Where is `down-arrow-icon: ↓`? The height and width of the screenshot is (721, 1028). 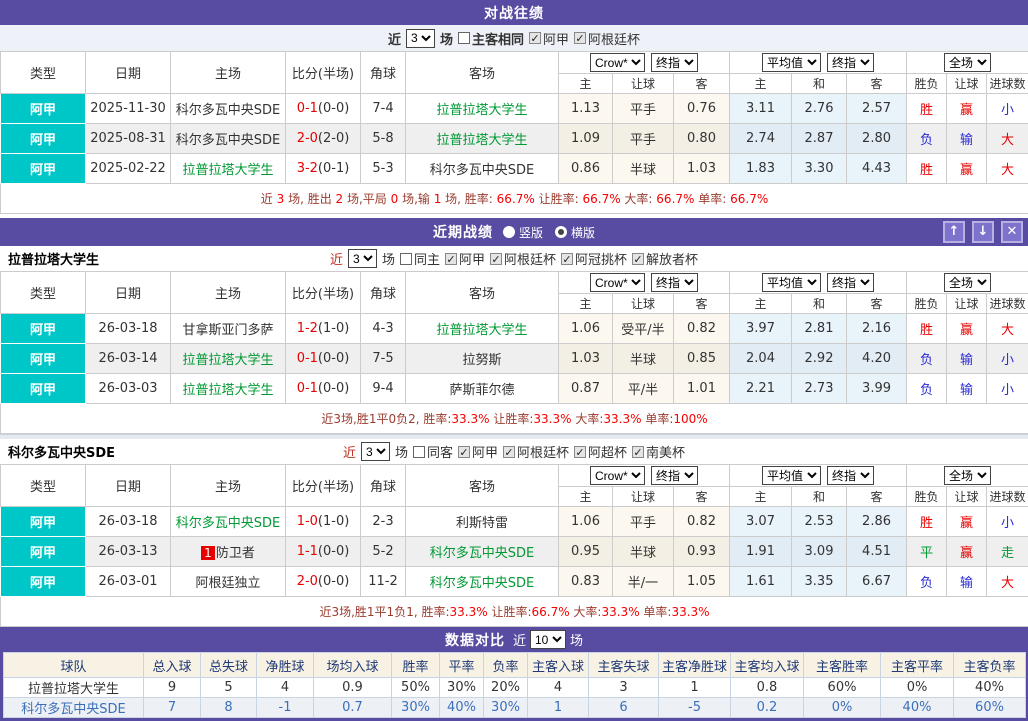
down-arrow-icon: ↓ is located at coordinates (983, 232).